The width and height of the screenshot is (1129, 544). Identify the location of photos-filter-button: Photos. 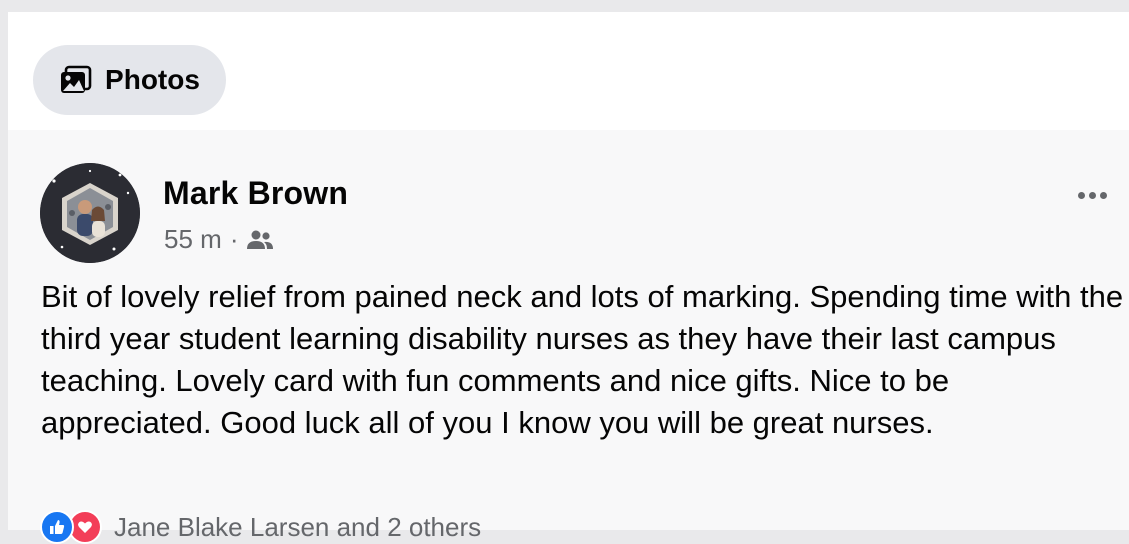
(129, 80).